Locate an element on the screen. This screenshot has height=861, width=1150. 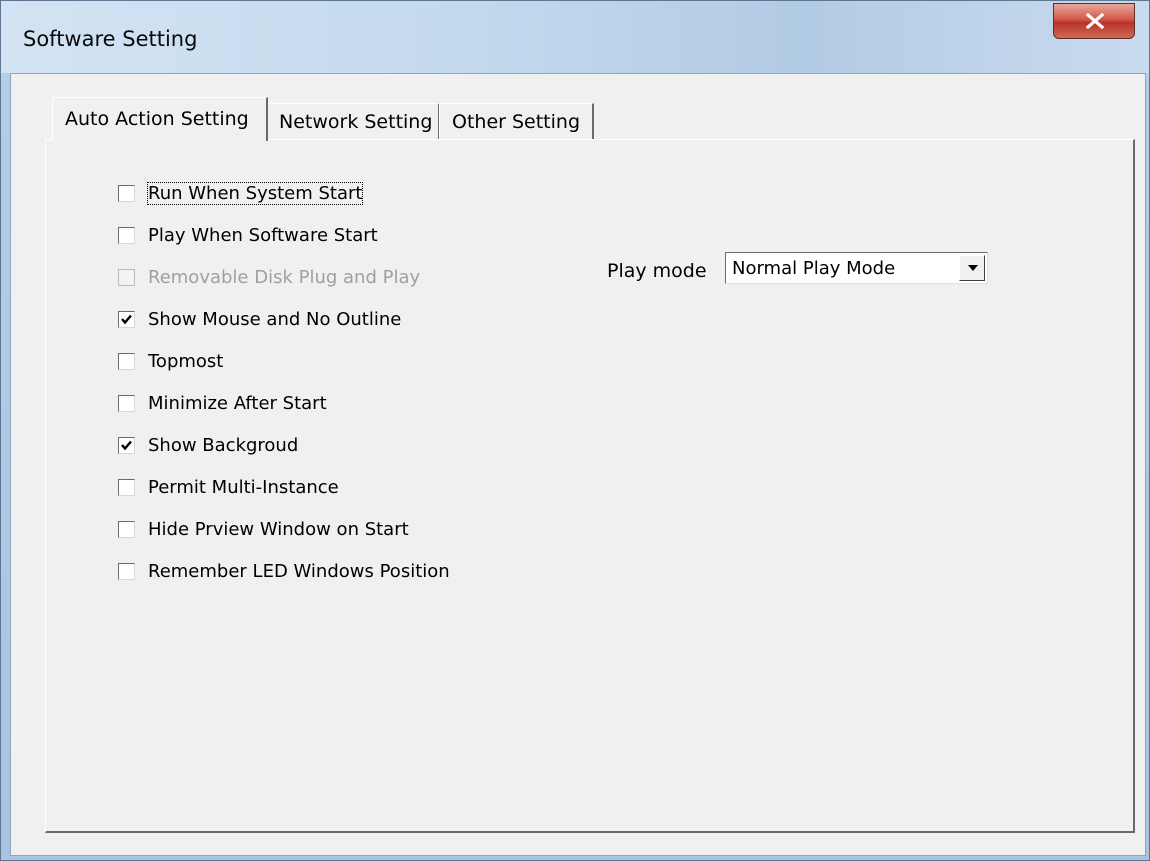
checkbox-label: Minimize After Start is located at coordinates (237, 403).